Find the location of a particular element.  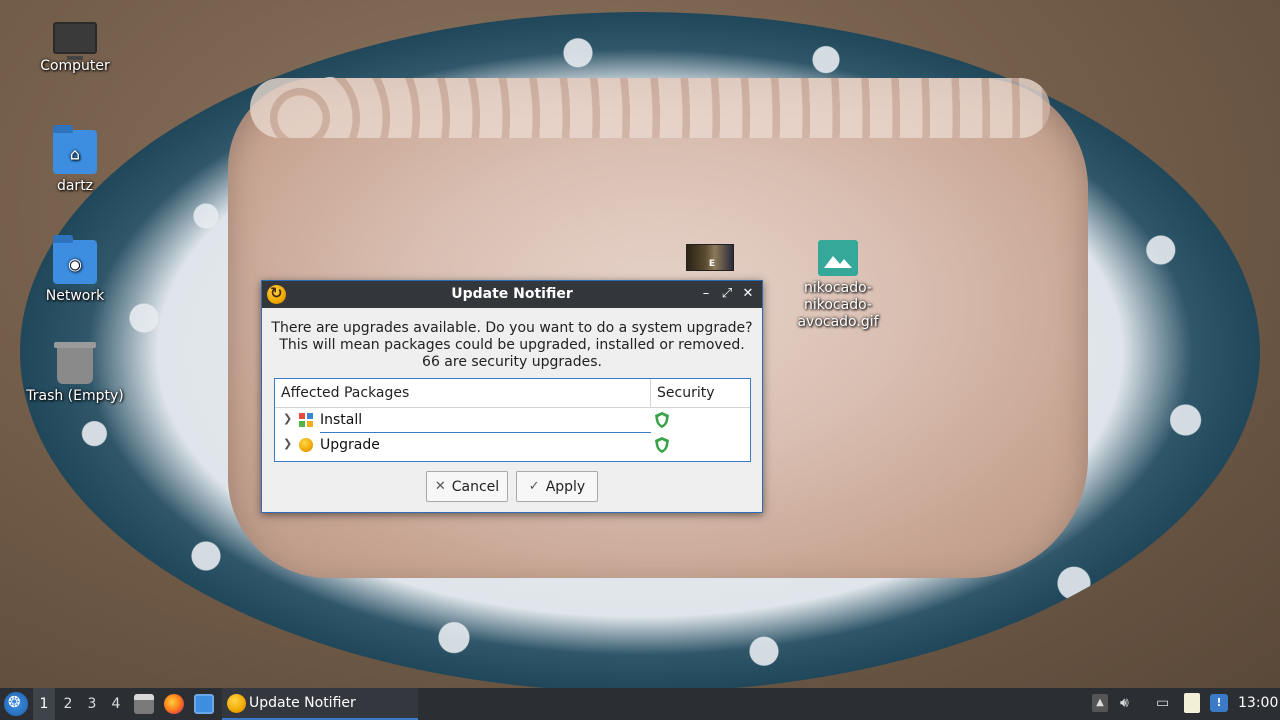

wallpaper-food-ridges is located at coordinates (650, 108).